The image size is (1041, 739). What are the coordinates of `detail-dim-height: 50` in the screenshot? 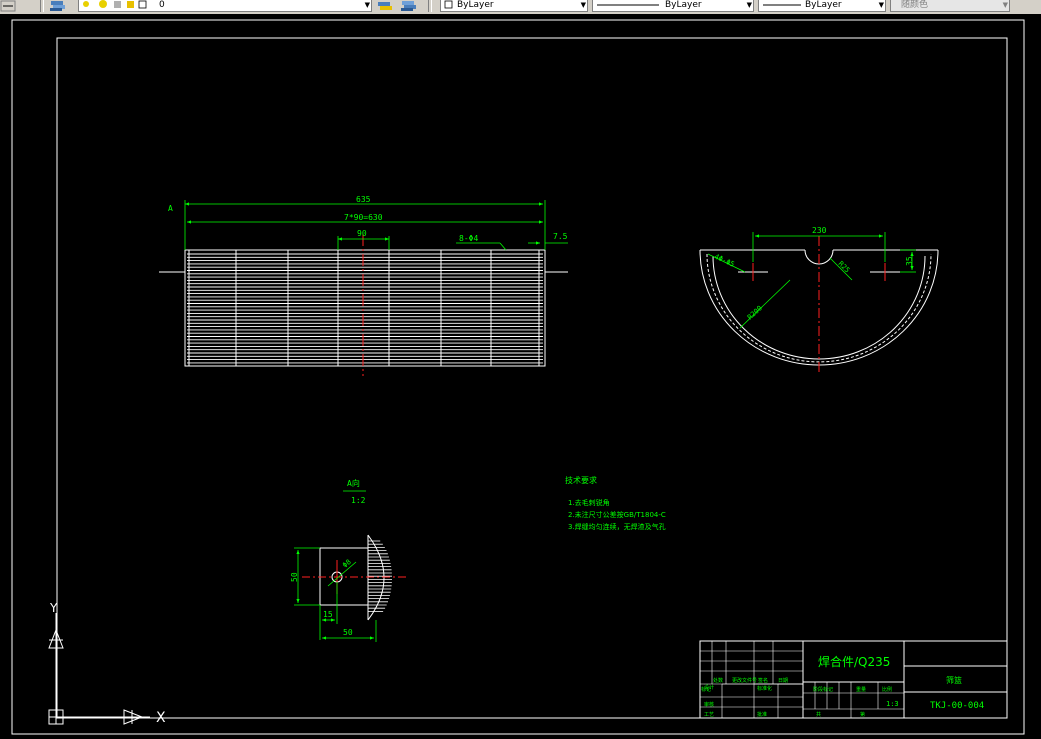 It's located at (294, 577).